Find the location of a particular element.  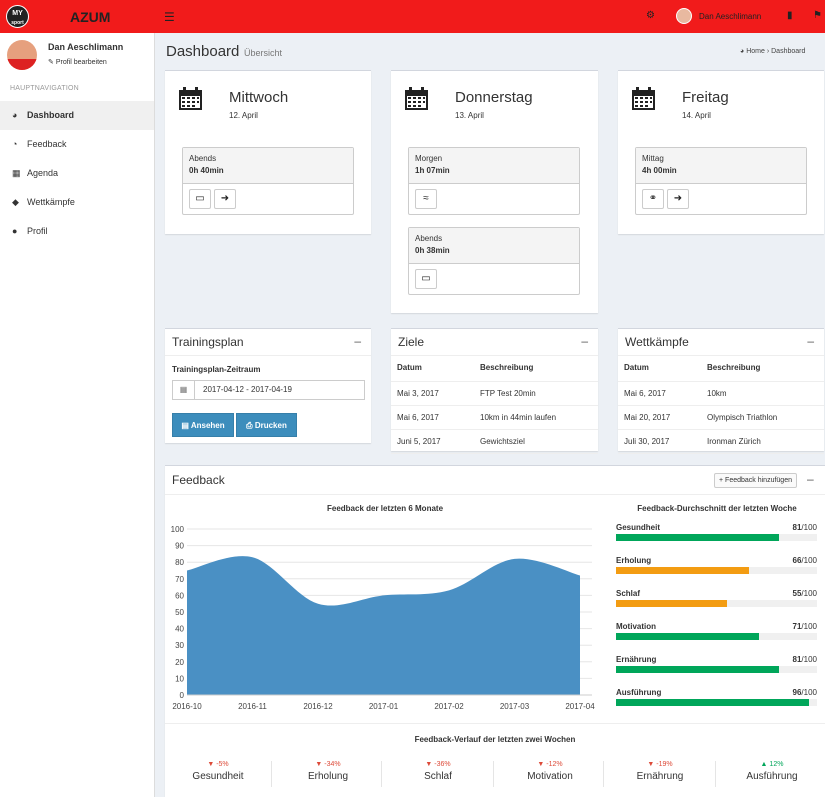

y-tick-label: 100 is located at coordinates (178, 529).